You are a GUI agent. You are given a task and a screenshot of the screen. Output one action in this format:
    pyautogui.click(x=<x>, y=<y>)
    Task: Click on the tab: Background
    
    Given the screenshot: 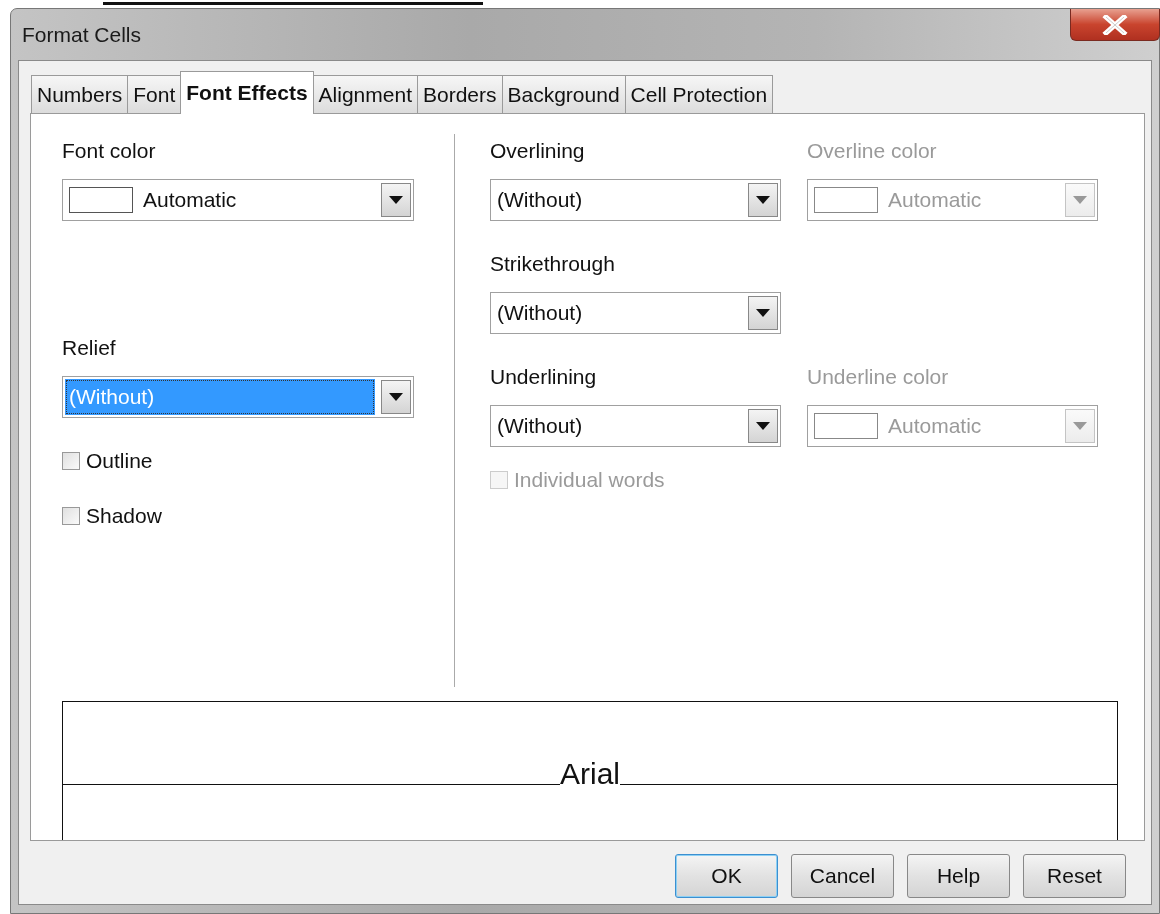 What is the action you would take?
    pyautogui.click(x=563, y=94)
    